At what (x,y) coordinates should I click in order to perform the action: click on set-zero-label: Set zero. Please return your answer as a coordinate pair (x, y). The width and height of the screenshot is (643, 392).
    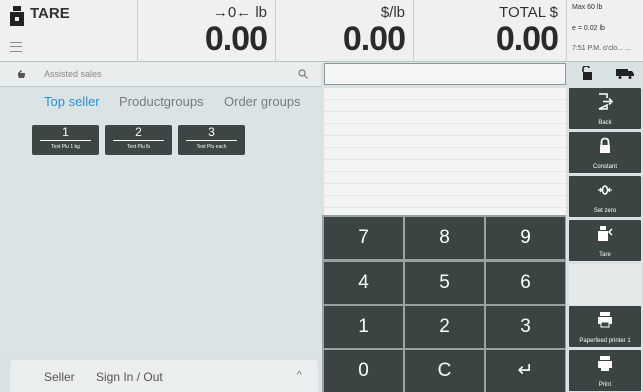
    Looking at the image, I should click on (605, 211).